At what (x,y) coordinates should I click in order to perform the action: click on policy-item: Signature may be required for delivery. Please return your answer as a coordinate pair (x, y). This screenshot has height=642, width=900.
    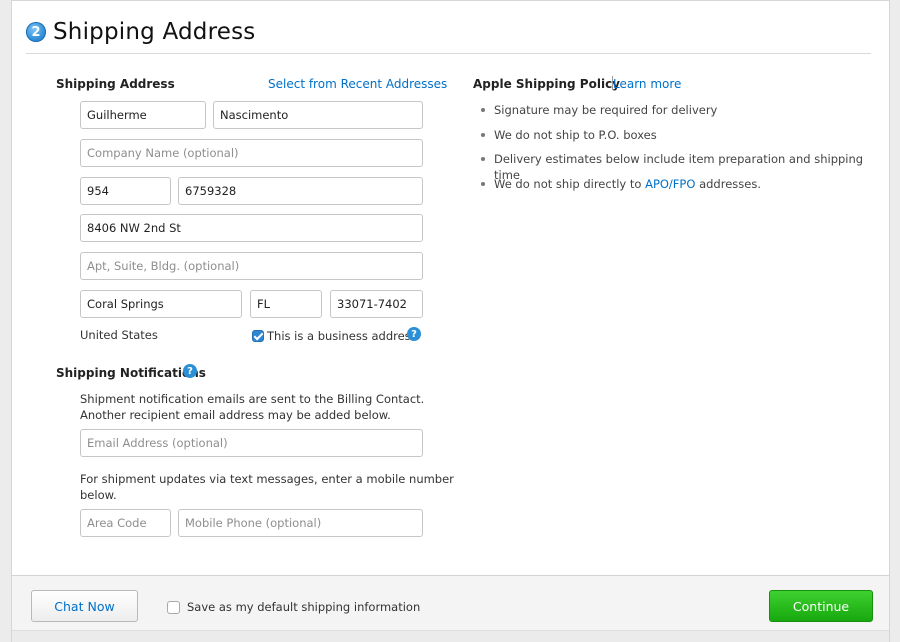
    Looking at the image, I should click on (685, 114).